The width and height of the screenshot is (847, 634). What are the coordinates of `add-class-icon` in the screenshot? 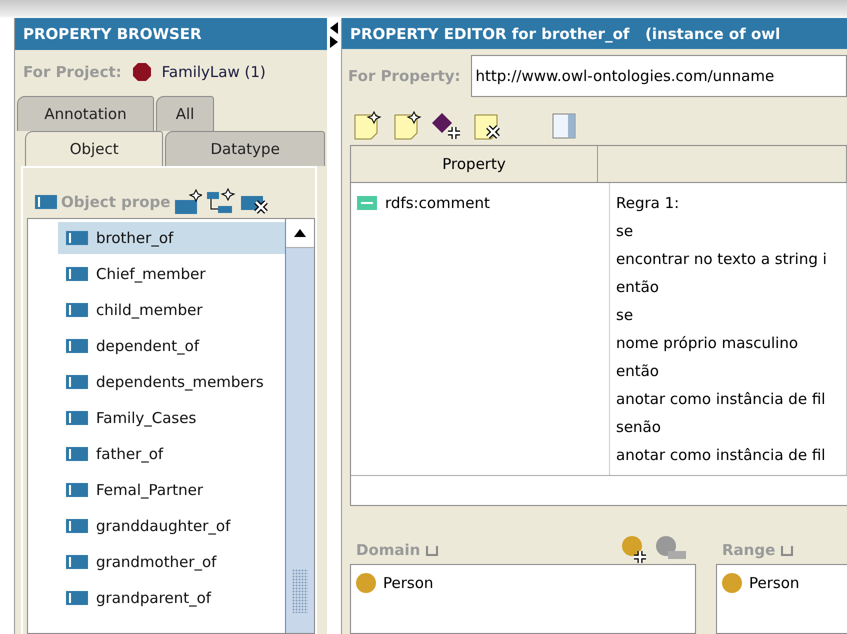 It's located at (634, 550).